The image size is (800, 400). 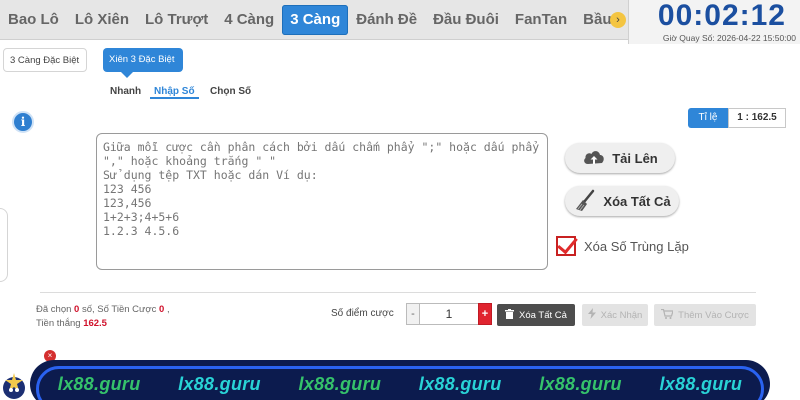 I want to click on tab-lo-truot: Lô Trượt, so click(x=176, y=20).